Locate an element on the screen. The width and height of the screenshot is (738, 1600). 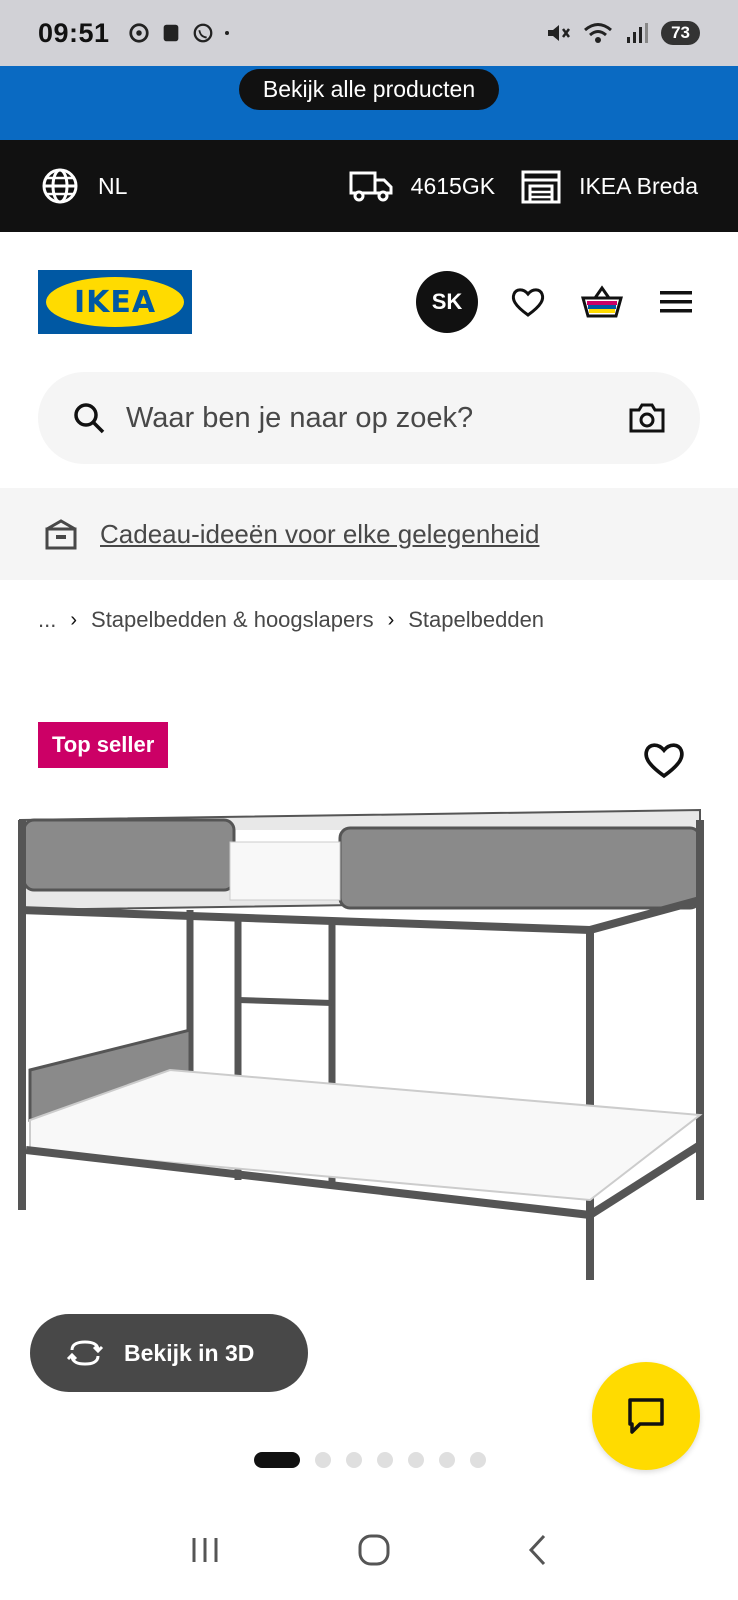
cart-button is located at coordinates (602, 302).